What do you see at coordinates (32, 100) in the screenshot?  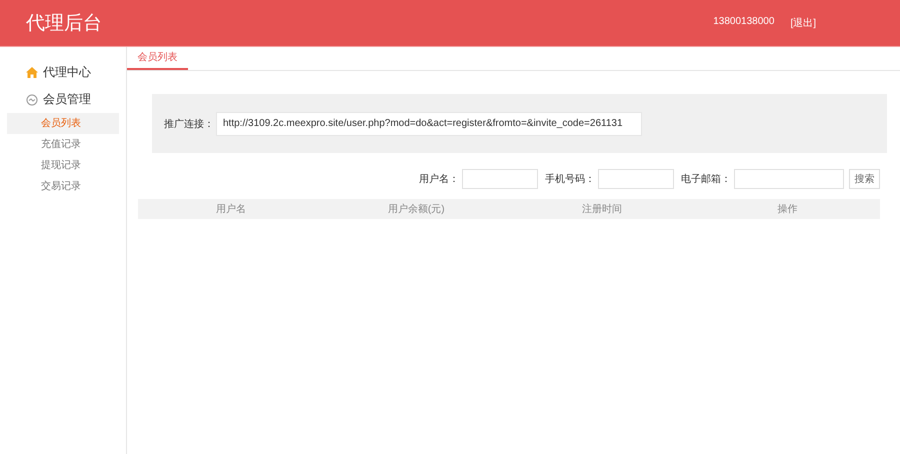 I see `sync-icon` at bounding box center [32, 100].